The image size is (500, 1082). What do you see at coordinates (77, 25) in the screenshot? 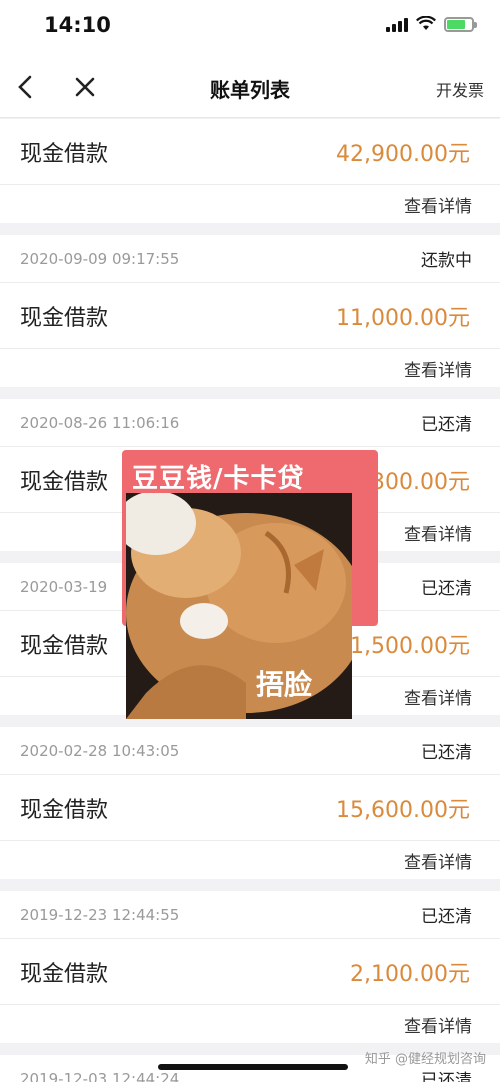
I see `status-time: 14:10` at bounding box center [77, 25].